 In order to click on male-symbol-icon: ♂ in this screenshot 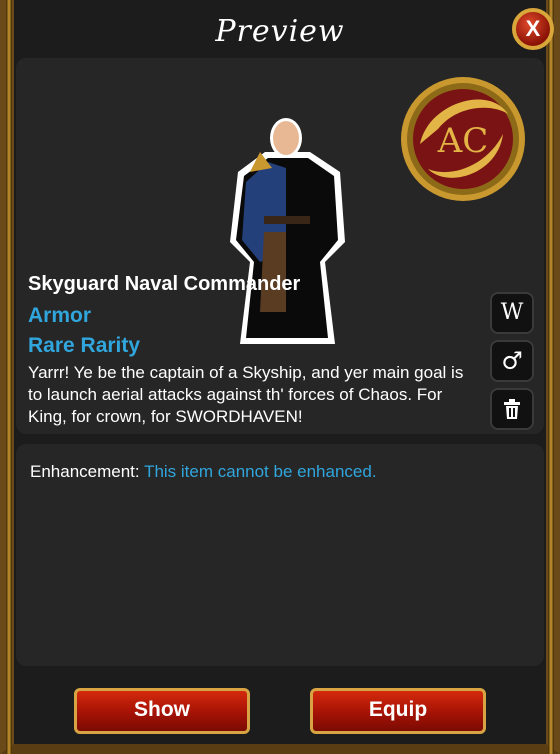, I will do `click(512, 361)`.